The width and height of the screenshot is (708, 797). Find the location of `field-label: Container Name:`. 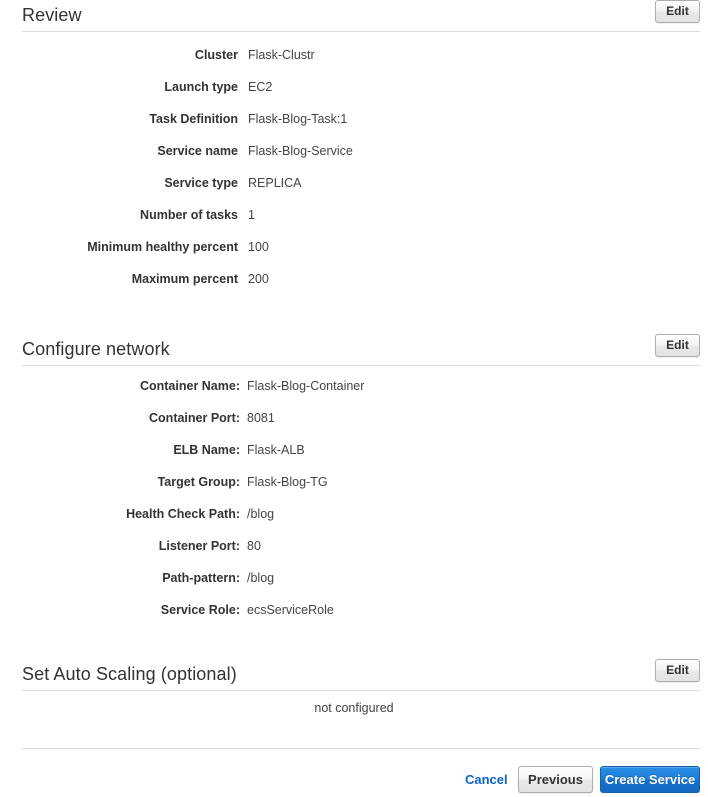

field-label: Container Name: is located at coordinates (189, 386).